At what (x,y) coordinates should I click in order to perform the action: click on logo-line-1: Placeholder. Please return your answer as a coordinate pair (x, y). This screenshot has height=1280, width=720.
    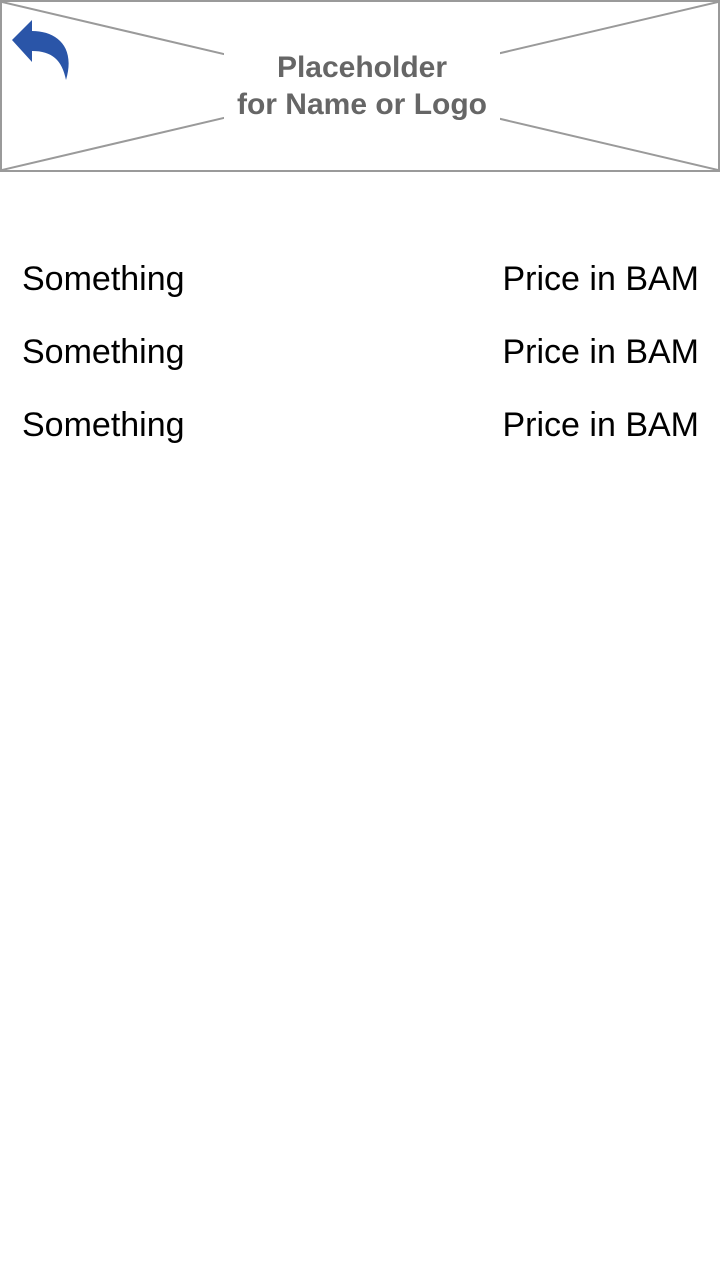
    Looking at the image, I should click on (362, 67).